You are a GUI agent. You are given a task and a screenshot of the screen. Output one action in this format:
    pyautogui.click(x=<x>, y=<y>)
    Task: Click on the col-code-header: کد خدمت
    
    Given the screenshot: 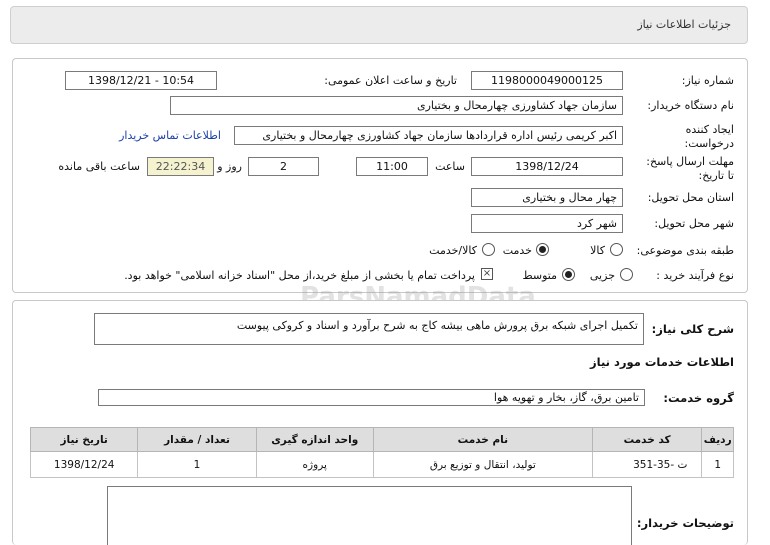 What is the action you would take?
    pyautogui.click(x=647, y=439)
    